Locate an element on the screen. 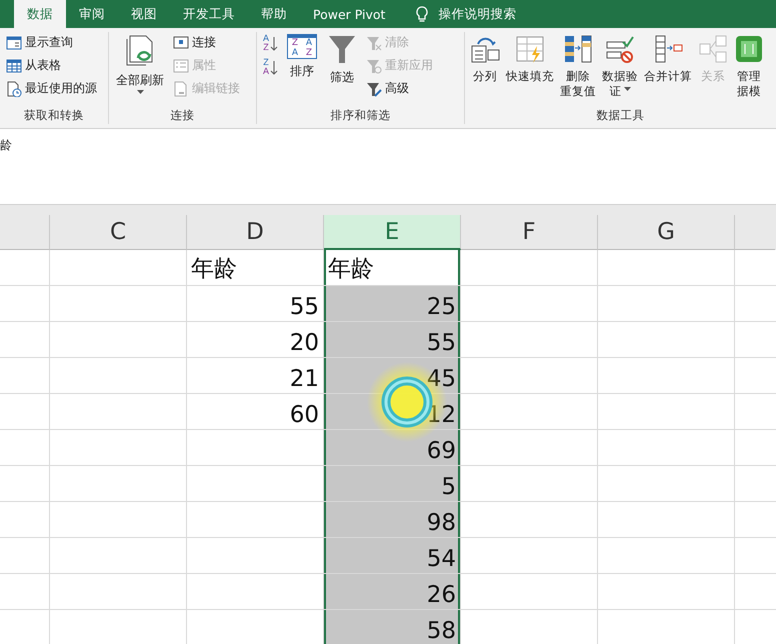  table-cell: 26 is located at coordinates (392, 592).